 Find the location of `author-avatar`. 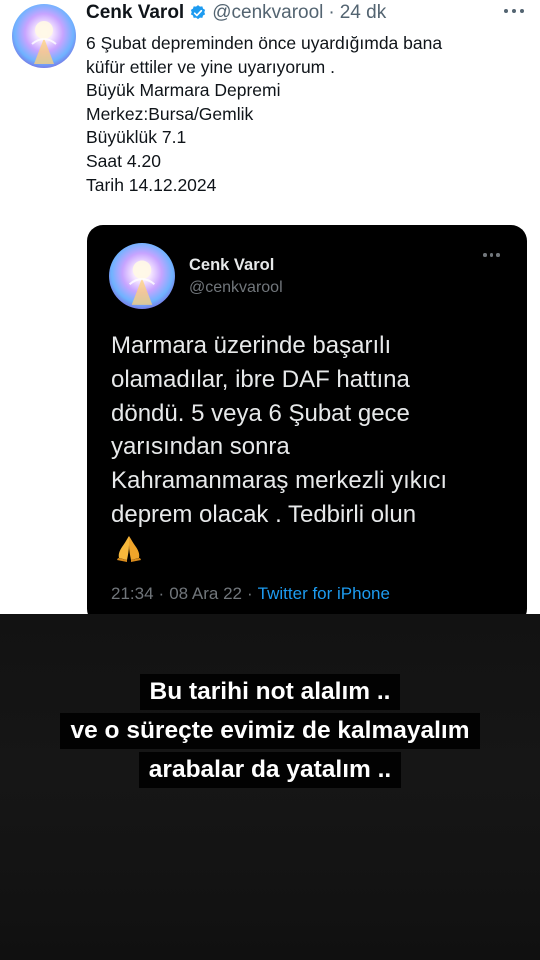

author-avatar is located at coordinates (44, 36).